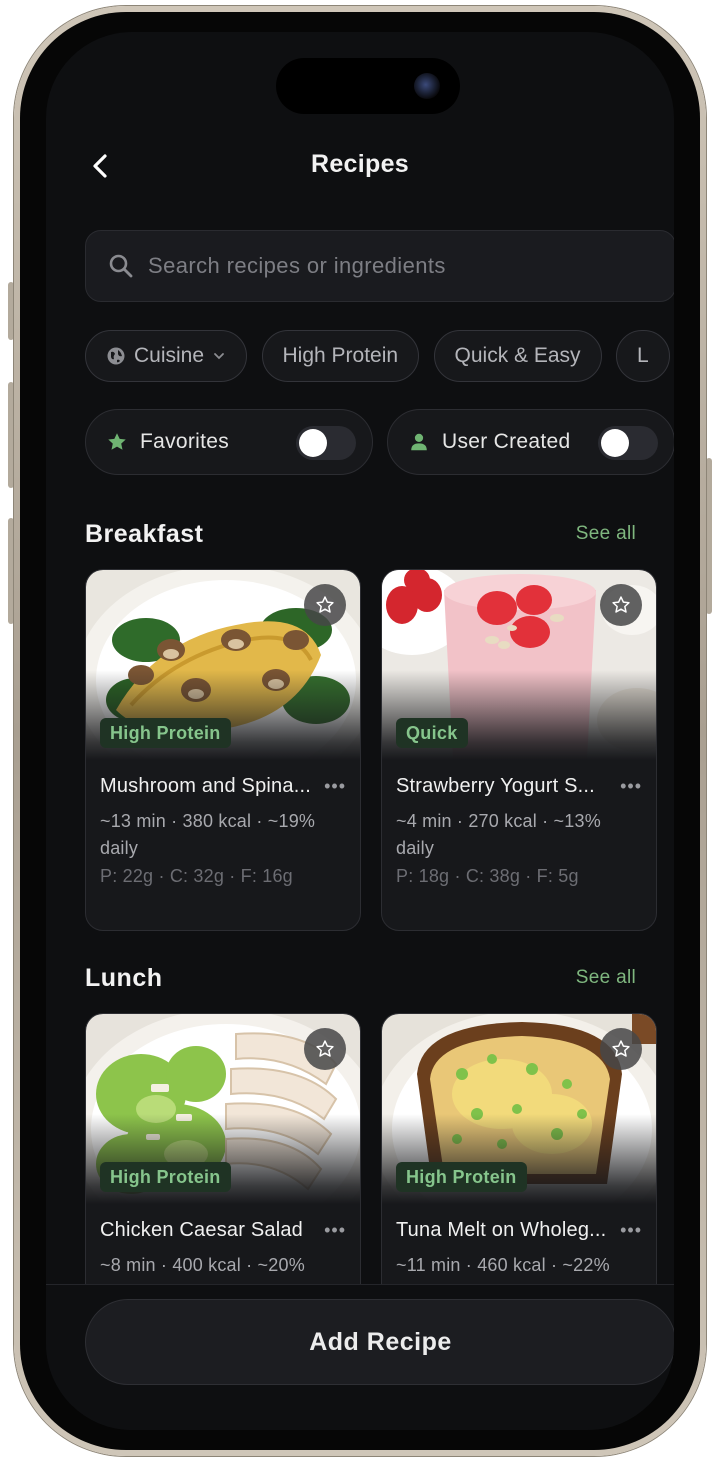  I want to click on recipe-meta: ~13 min · 380 kcal · ~19% daily, so click(208, 834).